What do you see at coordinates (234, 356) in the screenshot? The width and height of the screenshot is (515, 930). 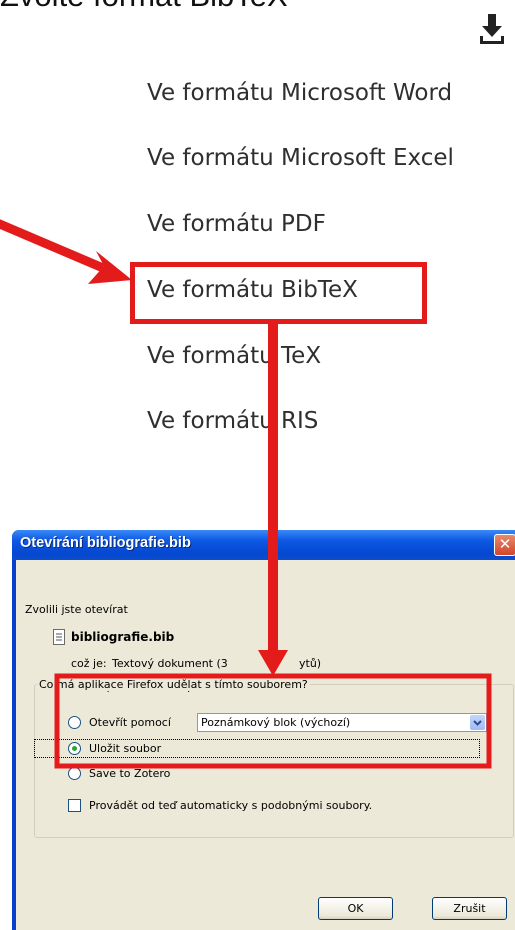 I see `menu-item-tex: Ve formátu TeX` at bounding box center [234, 356].